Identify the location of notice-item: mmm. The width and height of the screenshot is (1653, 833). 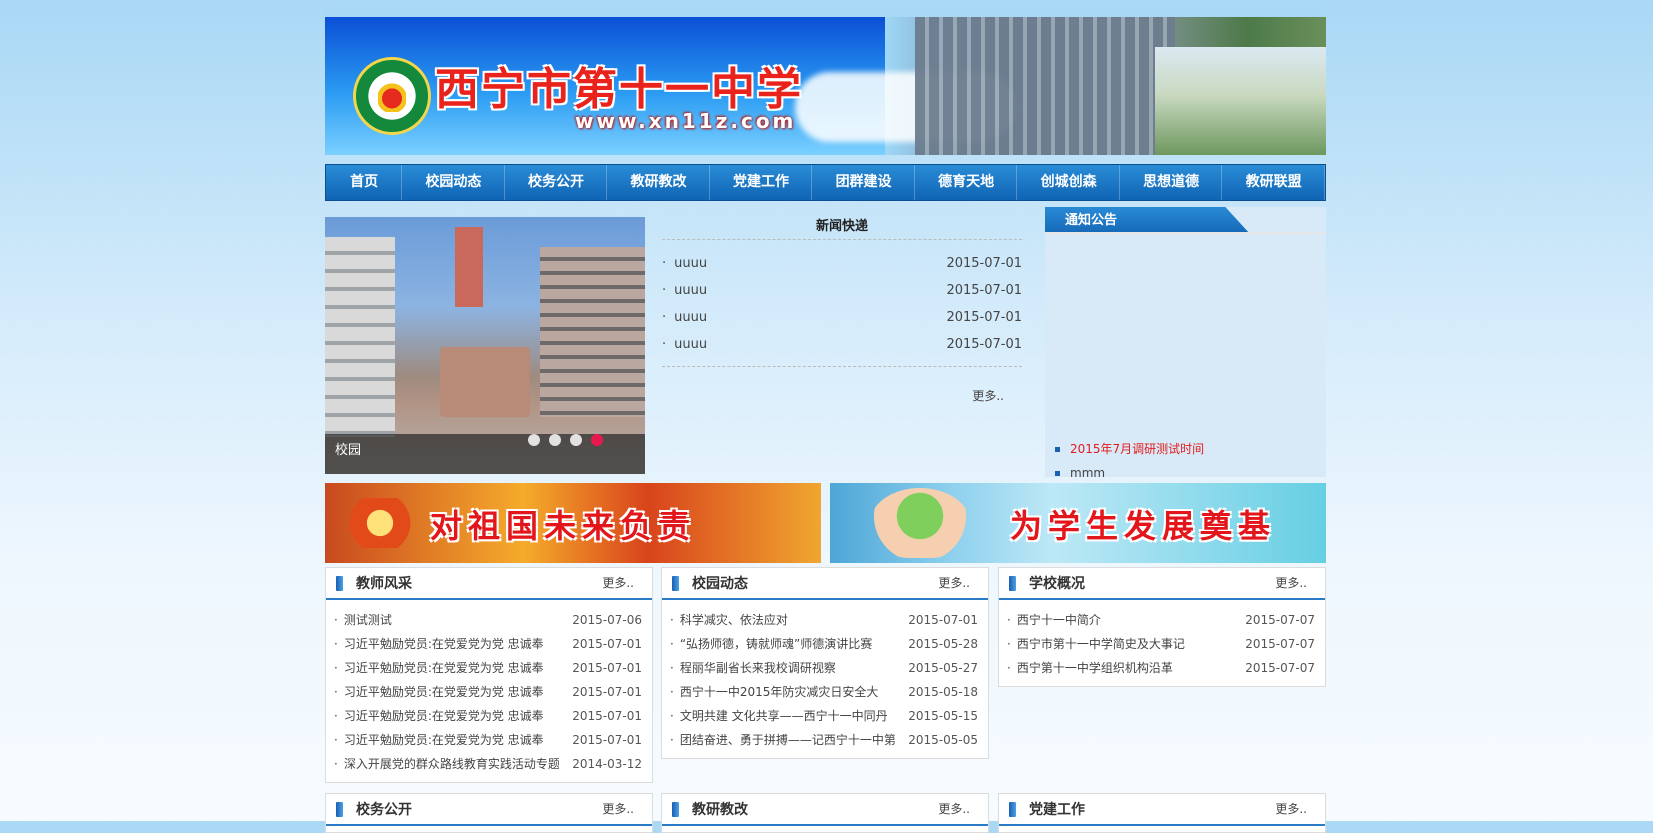
(1129, 473).